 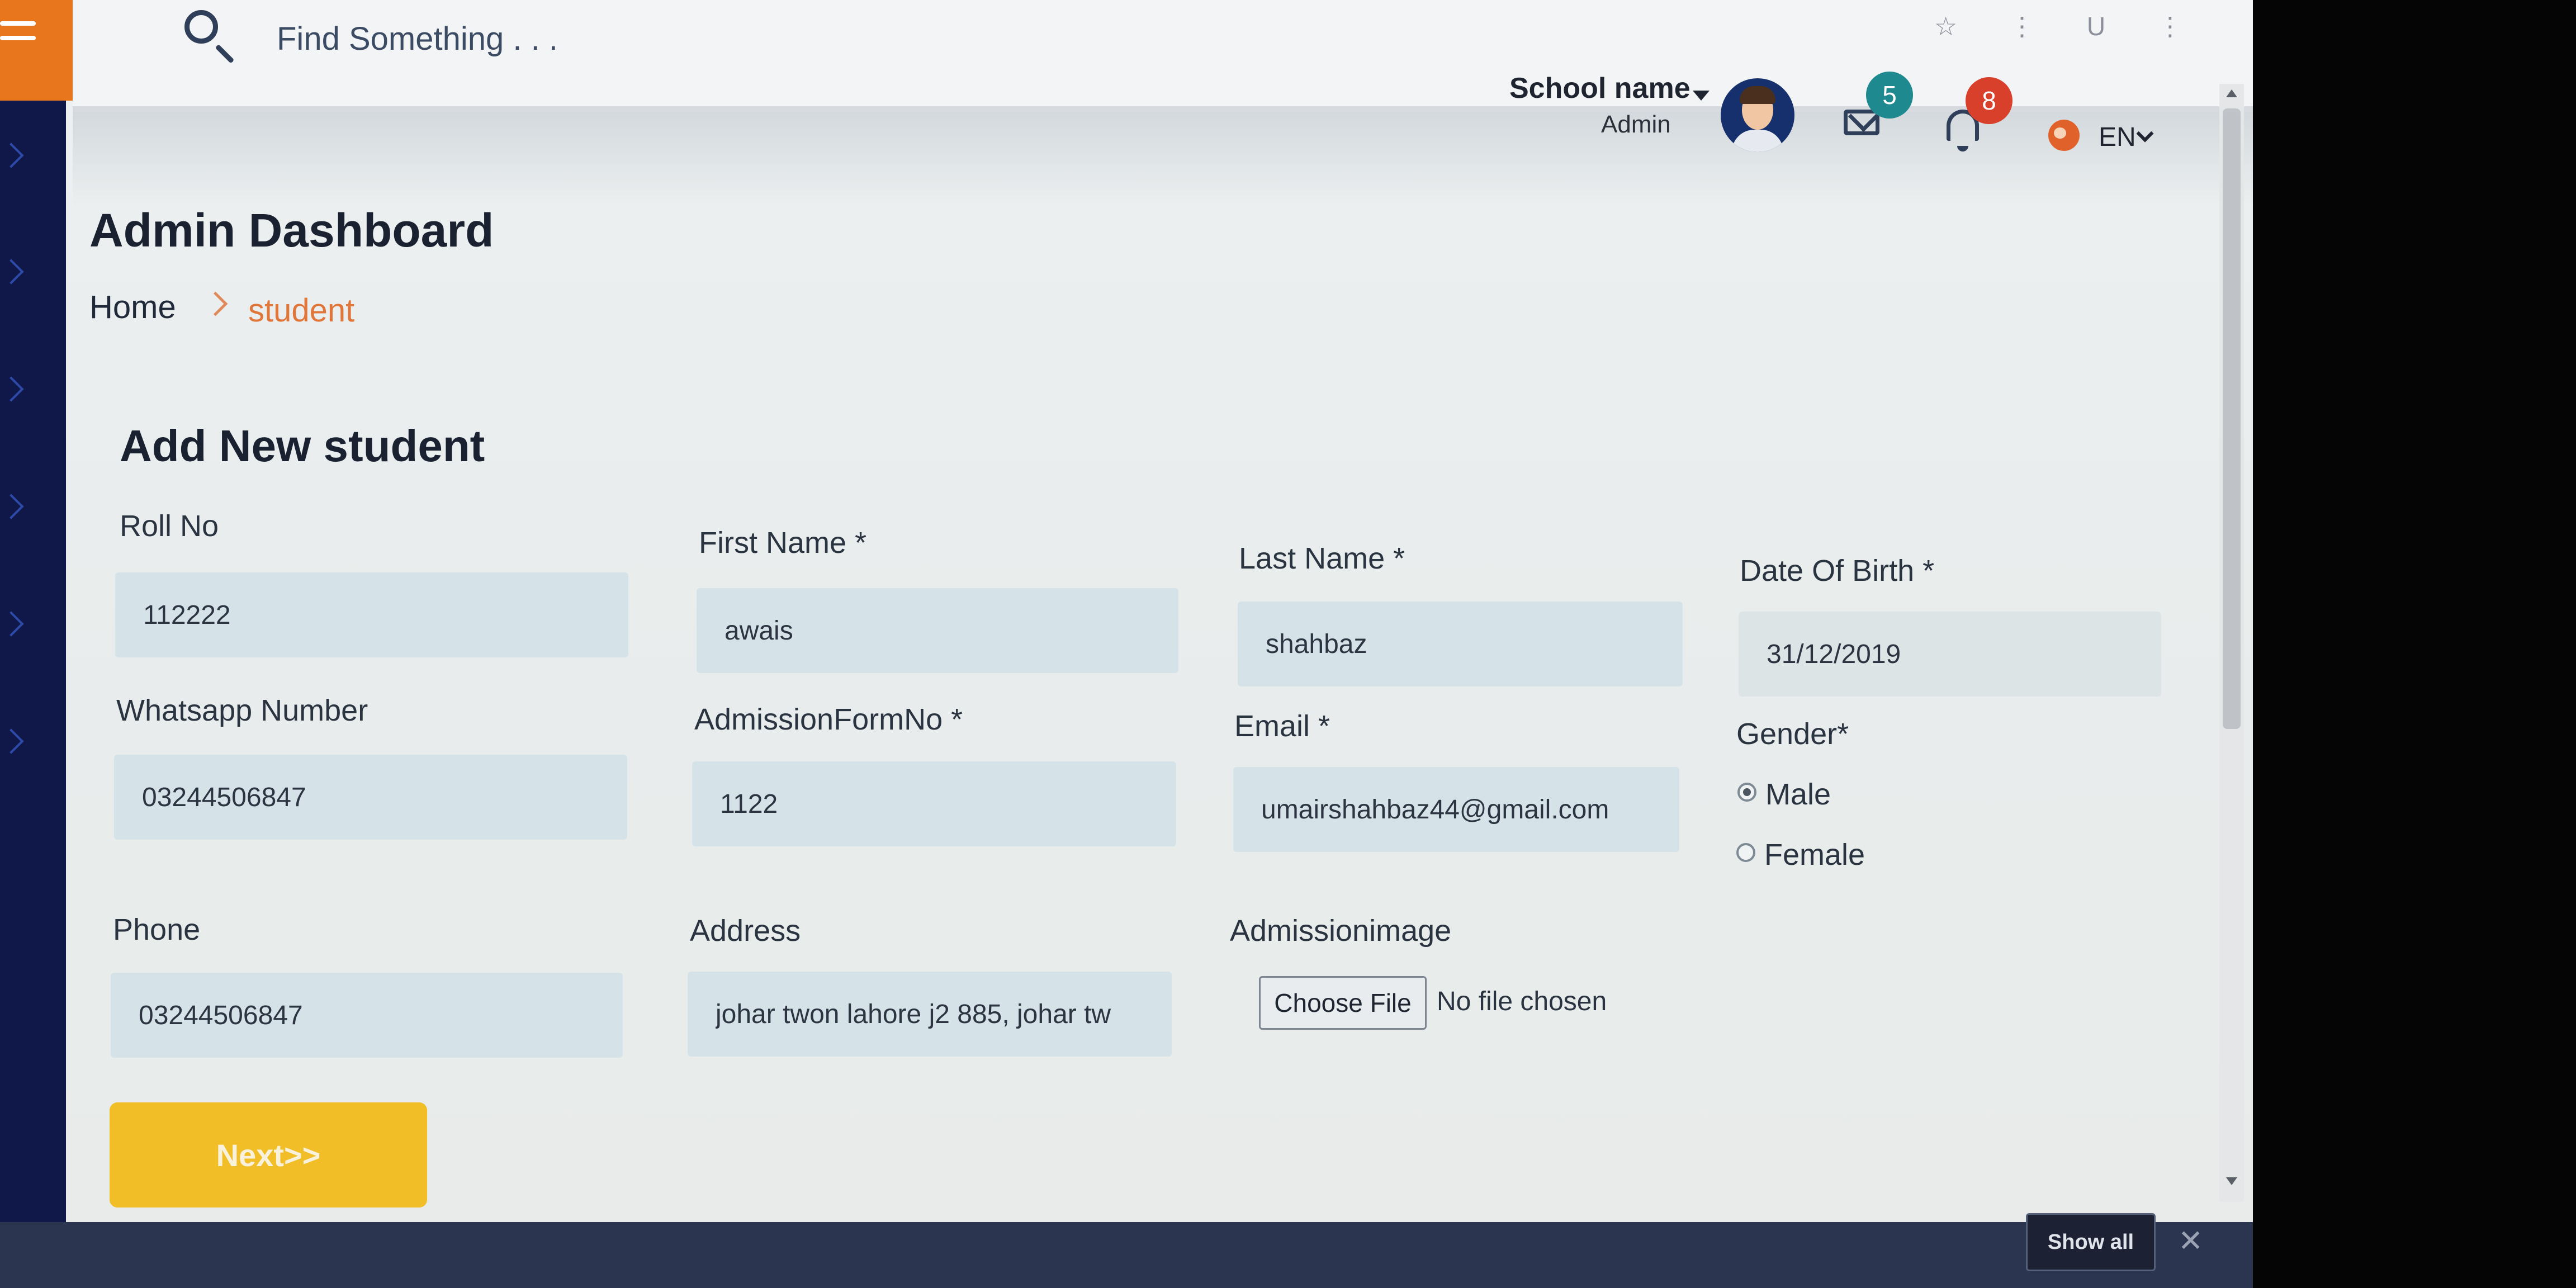 I want to click on whatsapp-field, so click(x=370, y=797).